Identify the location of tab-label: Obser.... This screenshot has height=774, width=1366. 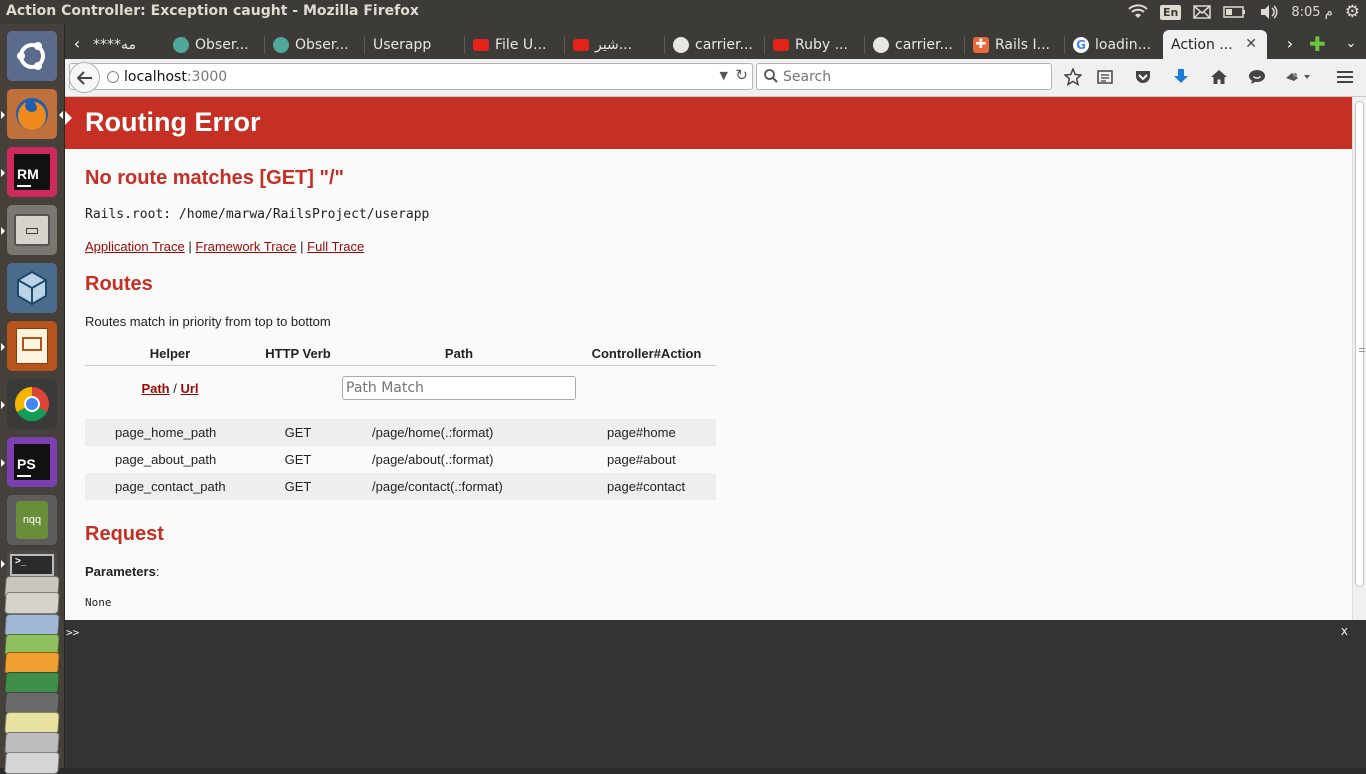
(322, 44).